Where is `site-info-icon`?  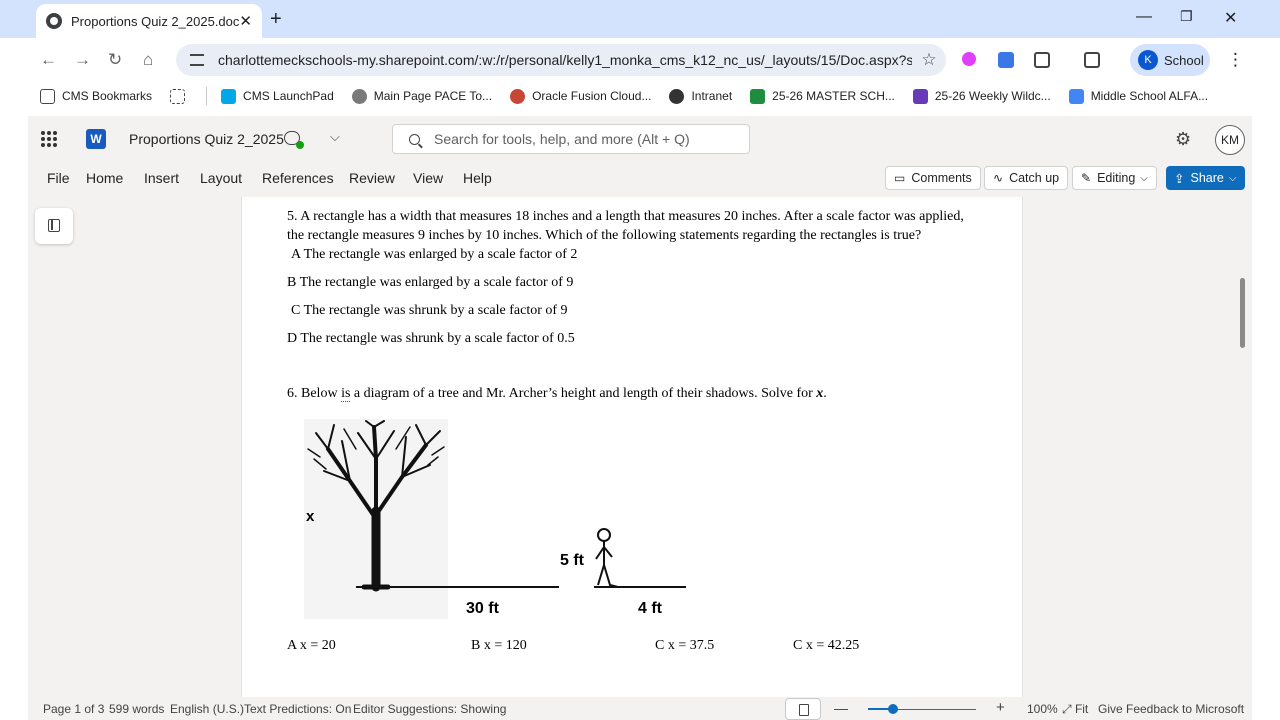 site-info-icon is located at coordinates (197, 60).